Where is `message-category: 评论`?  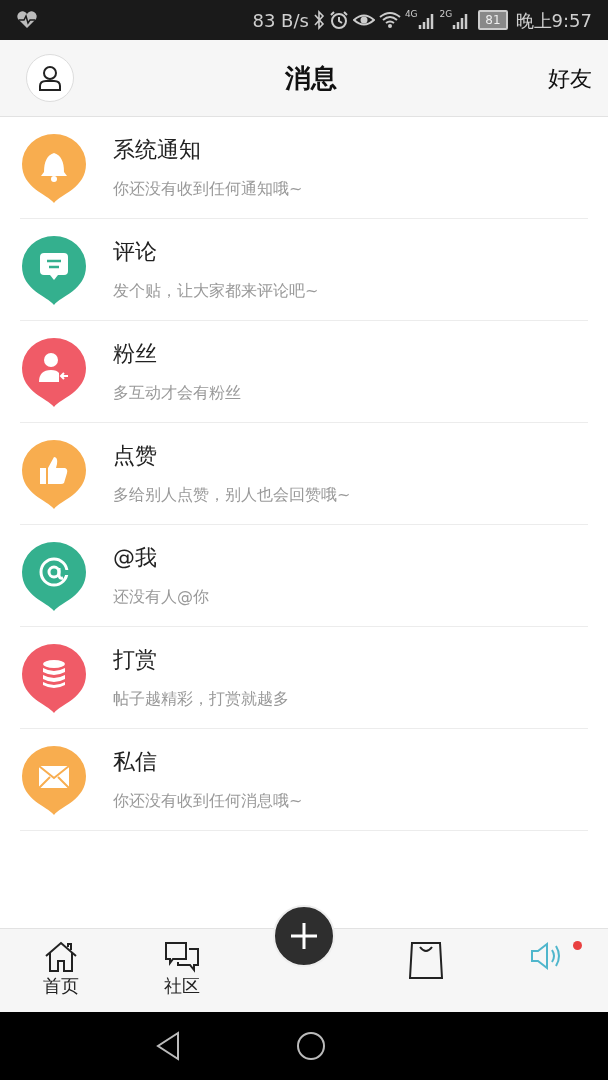 message-category: 评论 is located at coordinates (216, 251).